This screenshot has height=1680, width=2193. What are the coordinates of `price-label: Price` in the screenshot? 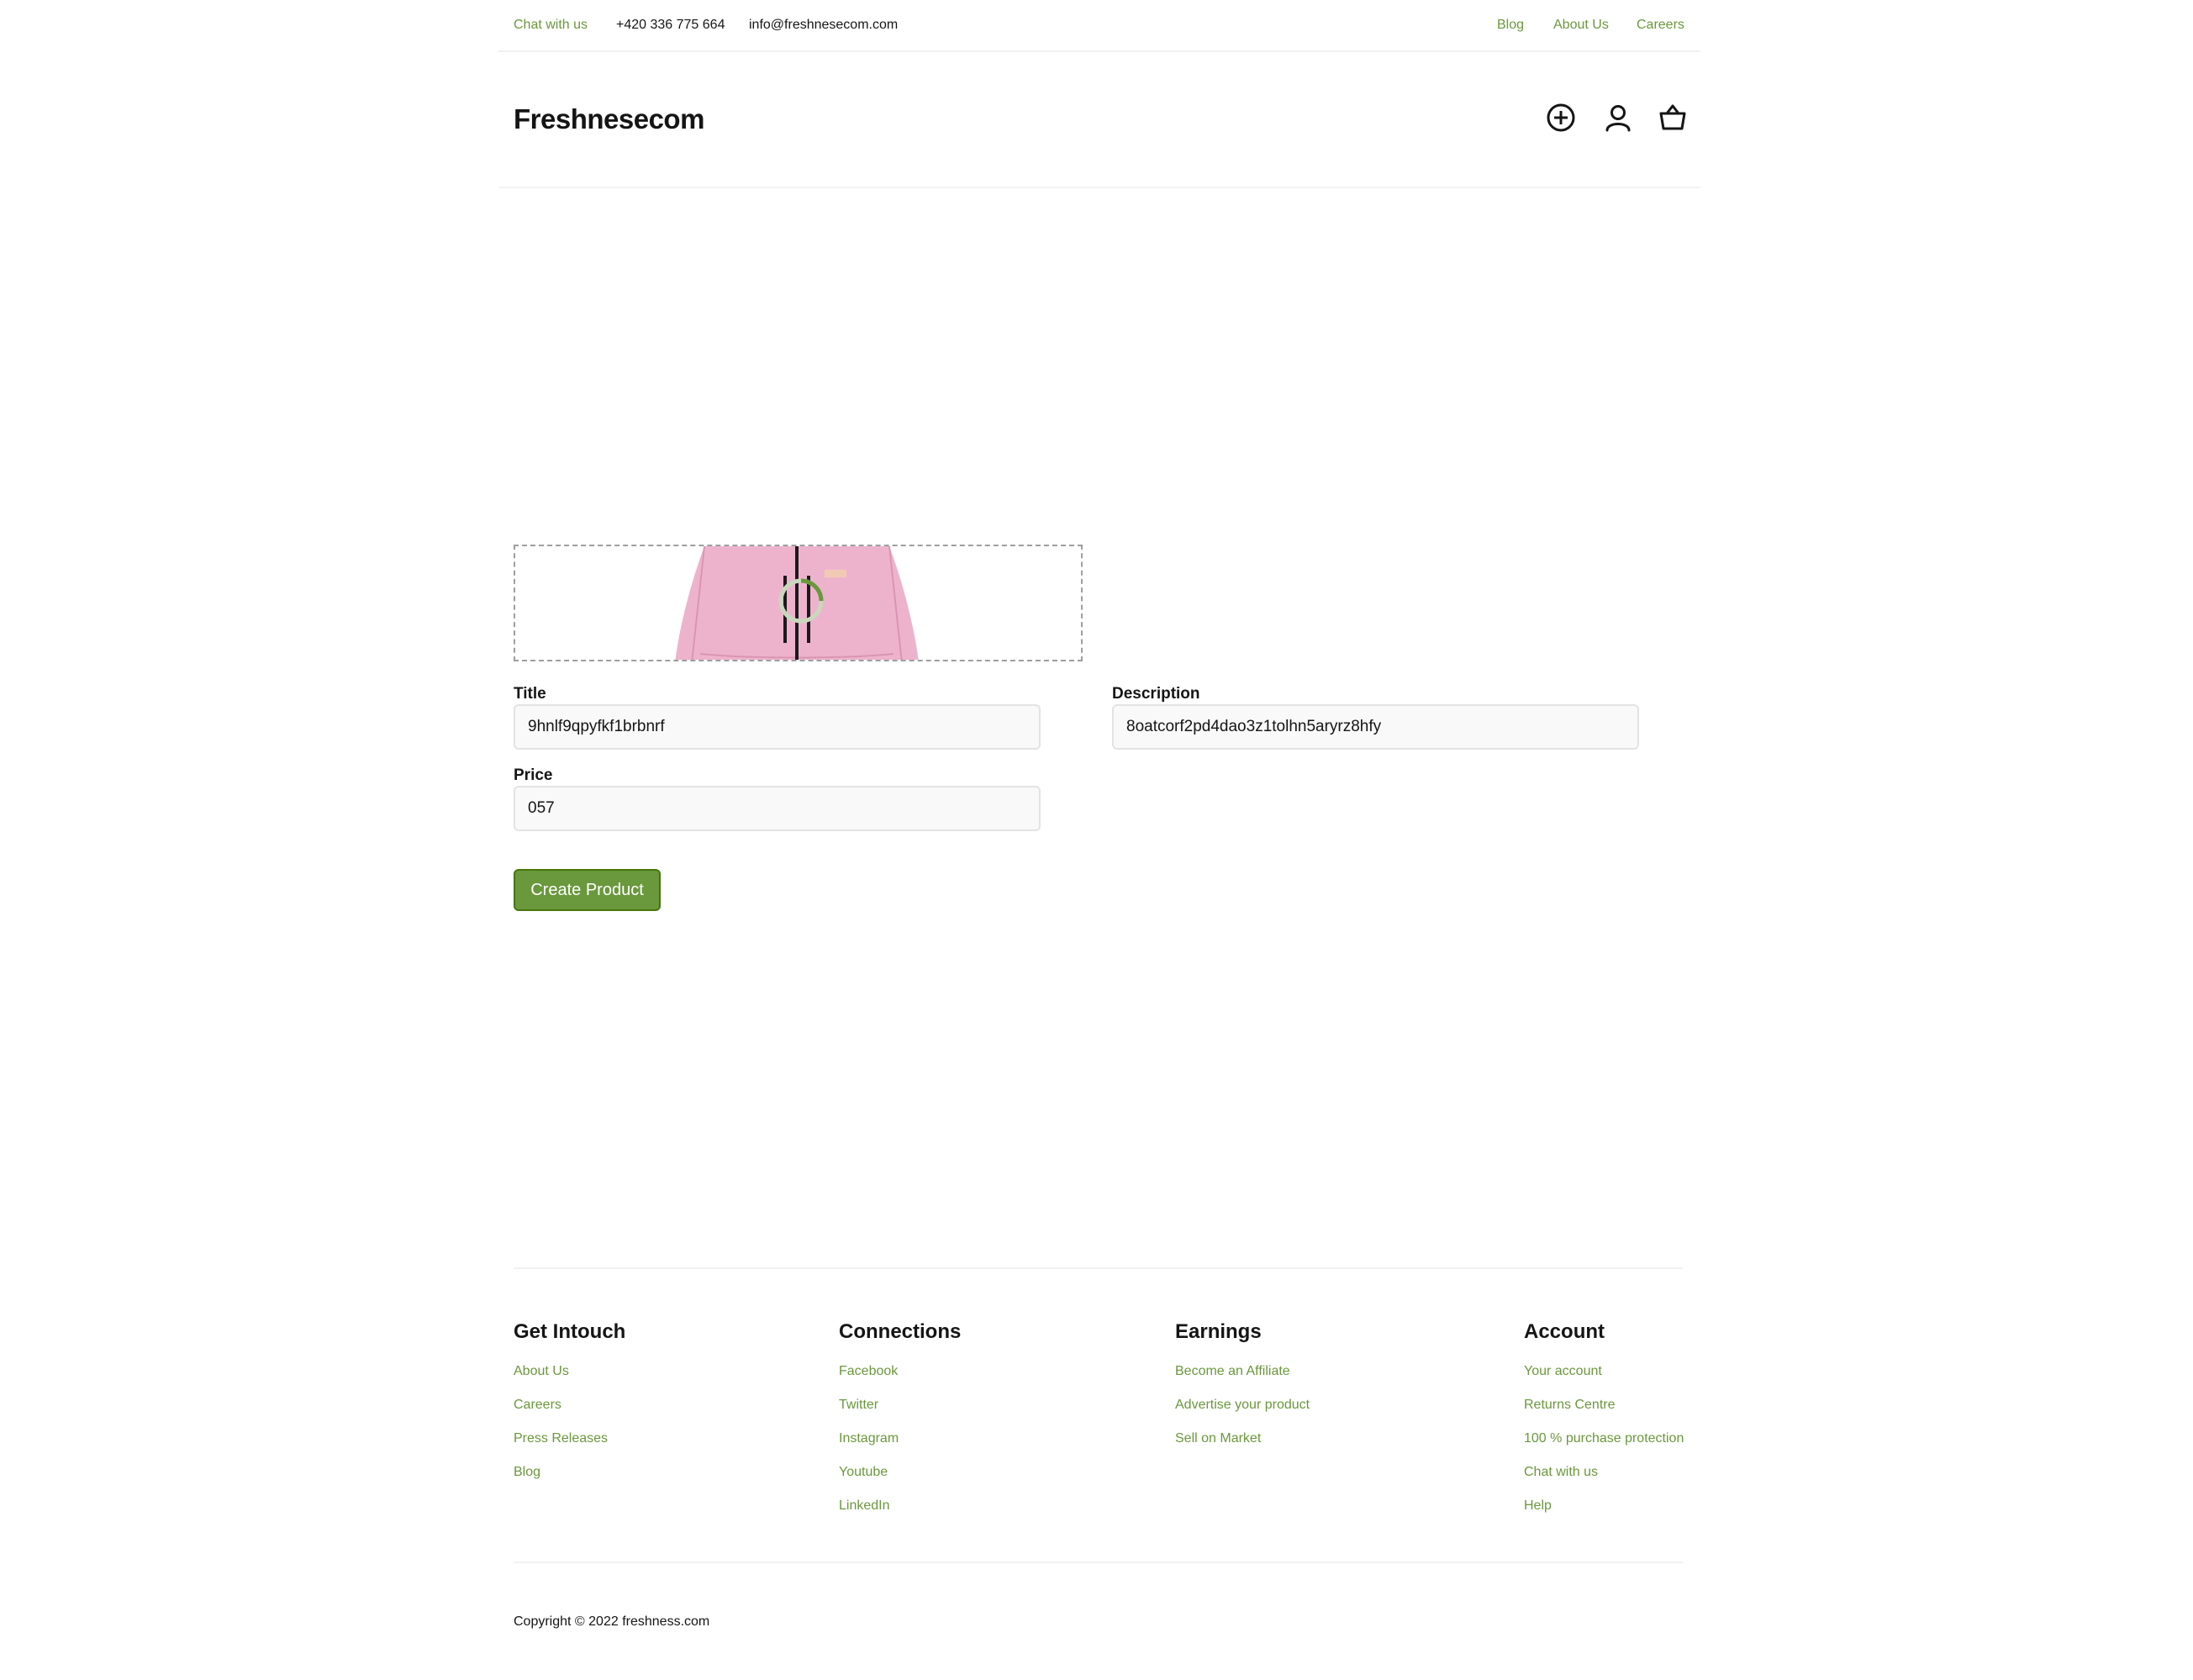 It's located at (533, 775).